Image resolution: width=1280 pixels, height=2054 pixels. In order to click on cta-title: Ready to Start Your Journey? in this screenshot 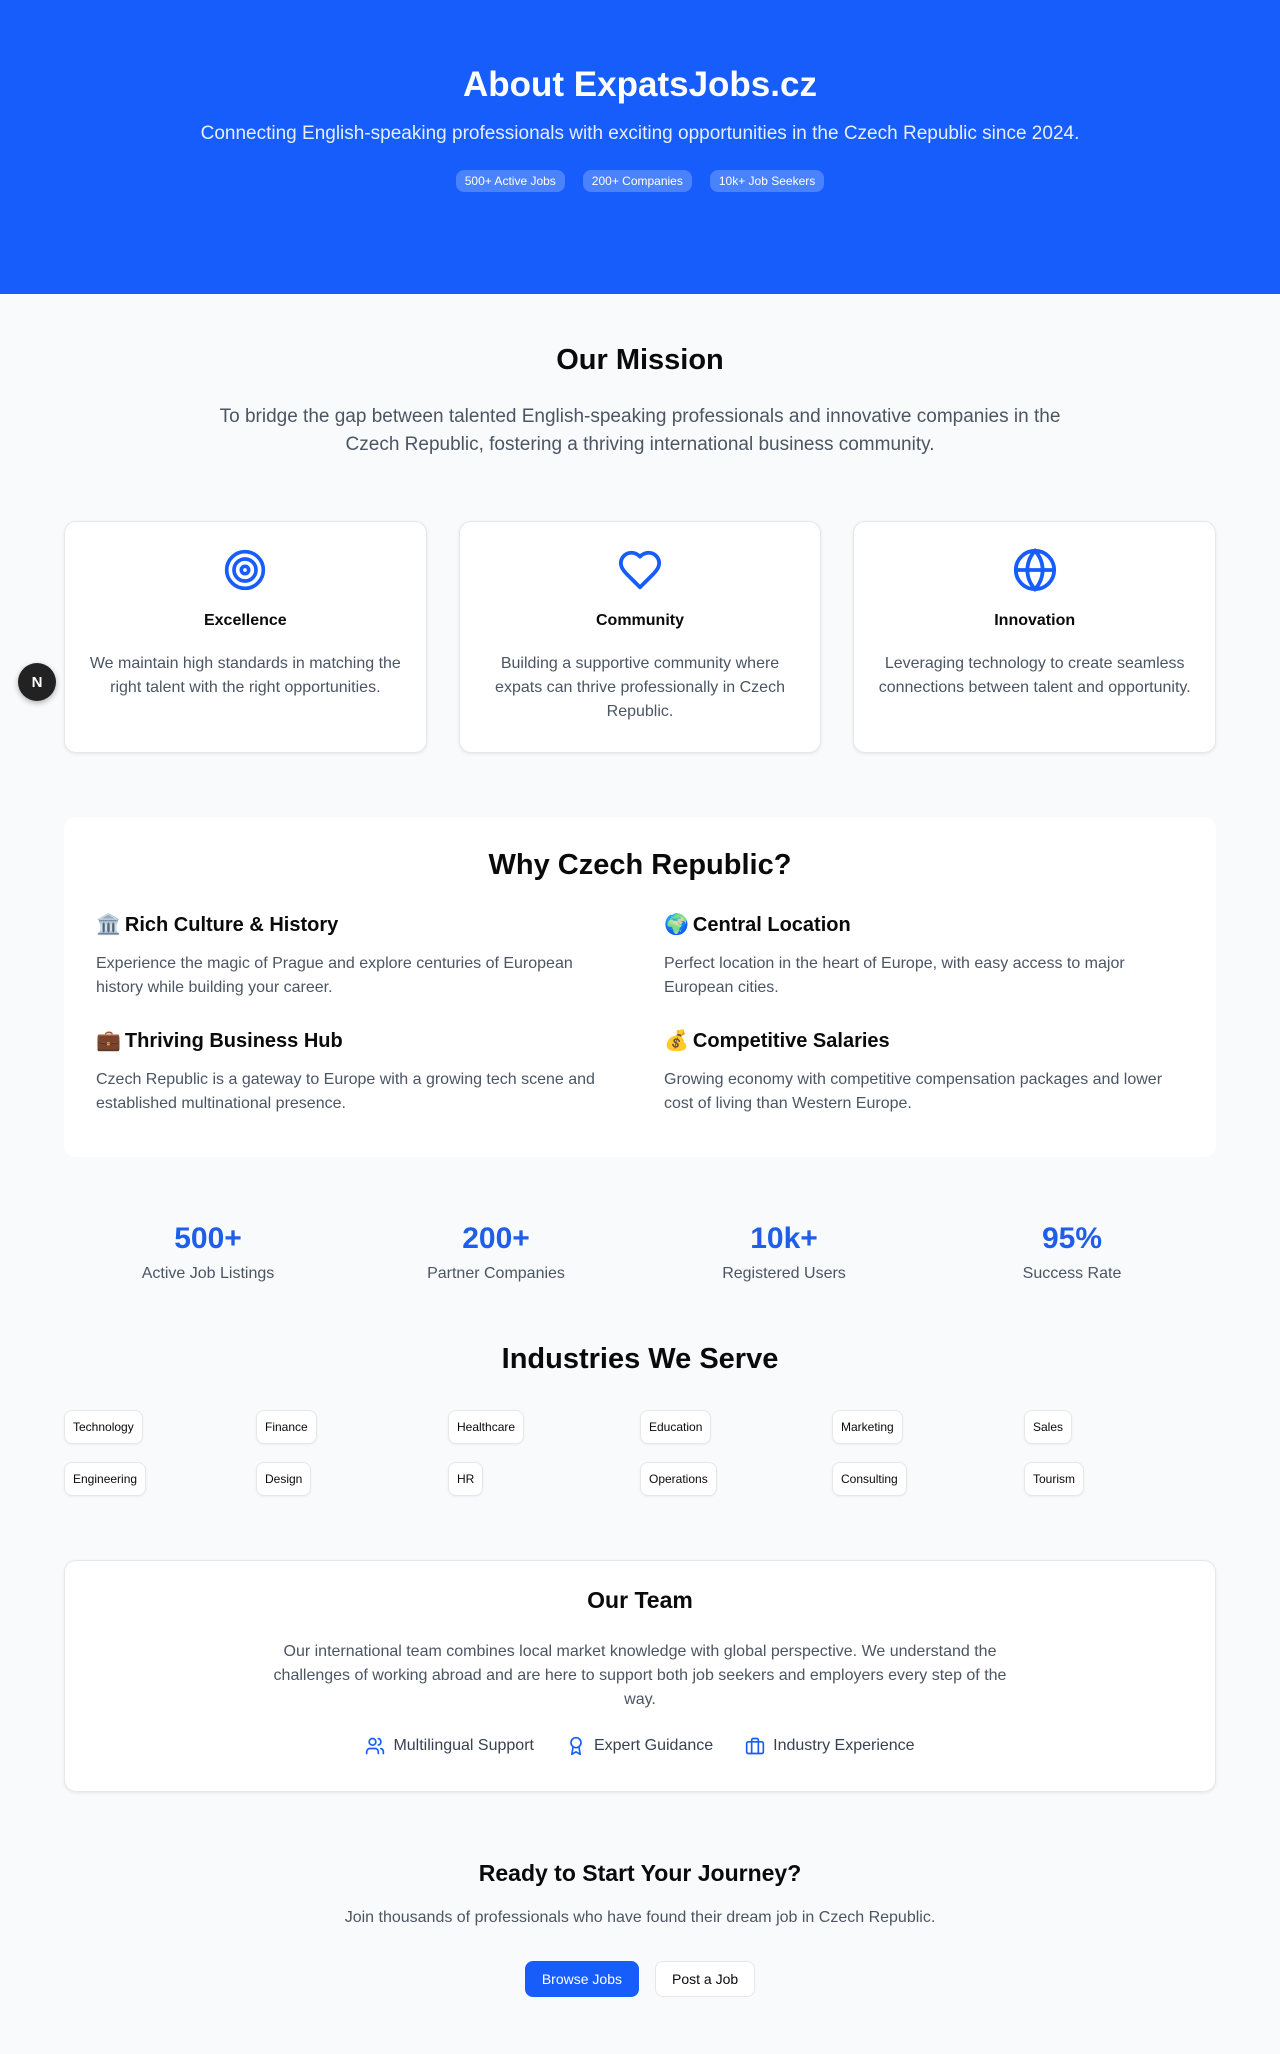, I will do `click(640, 1873)`.